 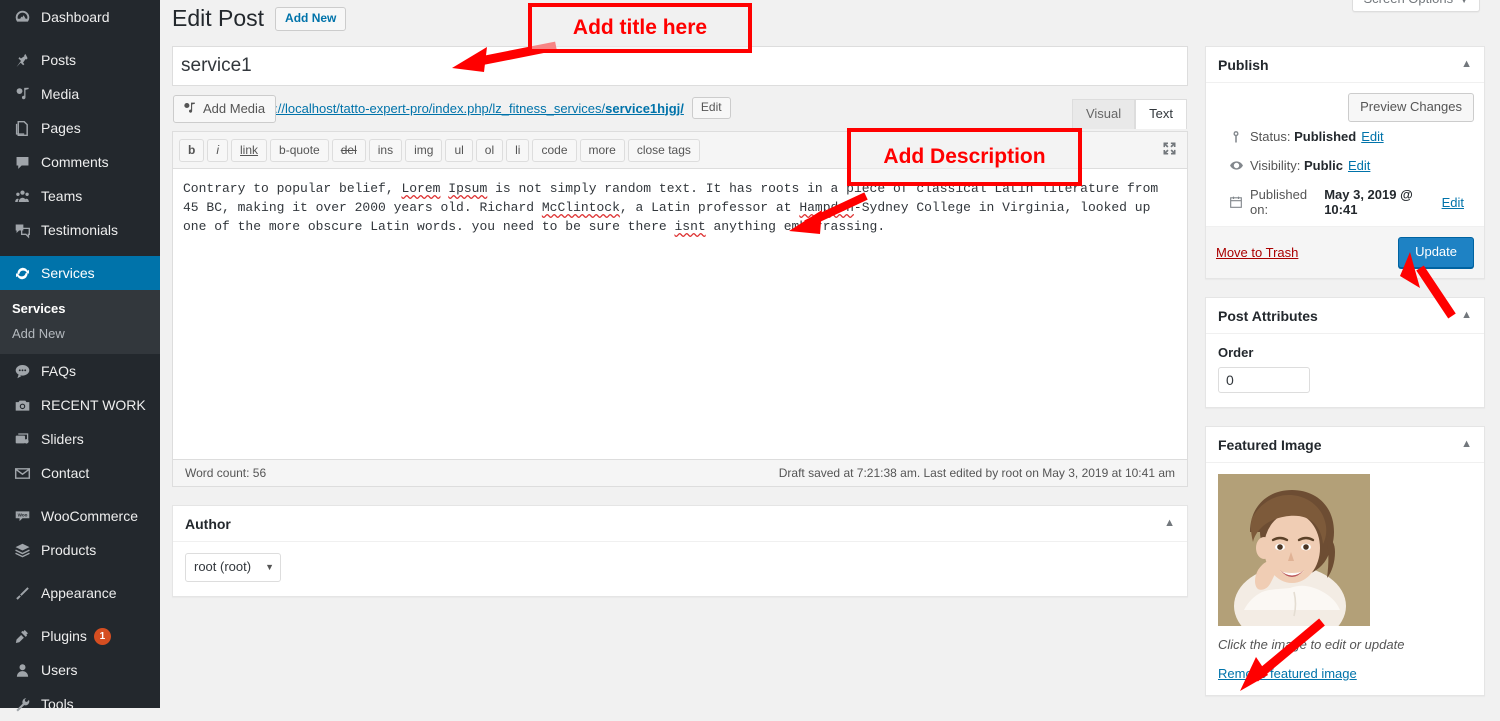 I want to click on groups-icon, so click(x=22, y=196).